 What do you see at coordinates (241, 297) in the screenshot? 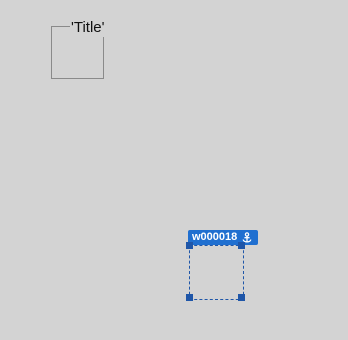
I see `resize-handle-bottom-right` at bounding box center [241, 297].